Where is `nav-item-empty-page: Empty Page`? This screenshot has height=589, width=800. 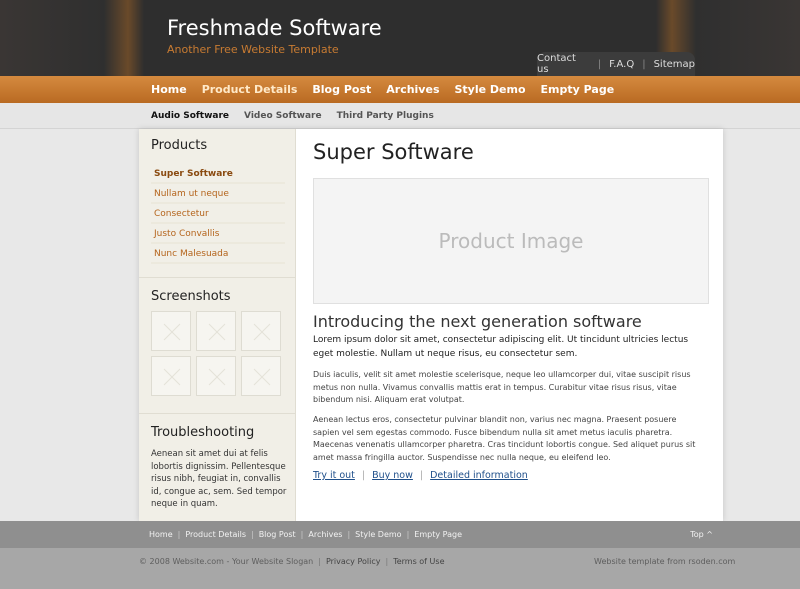
nav-item-empty-page: Empty Page is located at coordinates (578, 89).